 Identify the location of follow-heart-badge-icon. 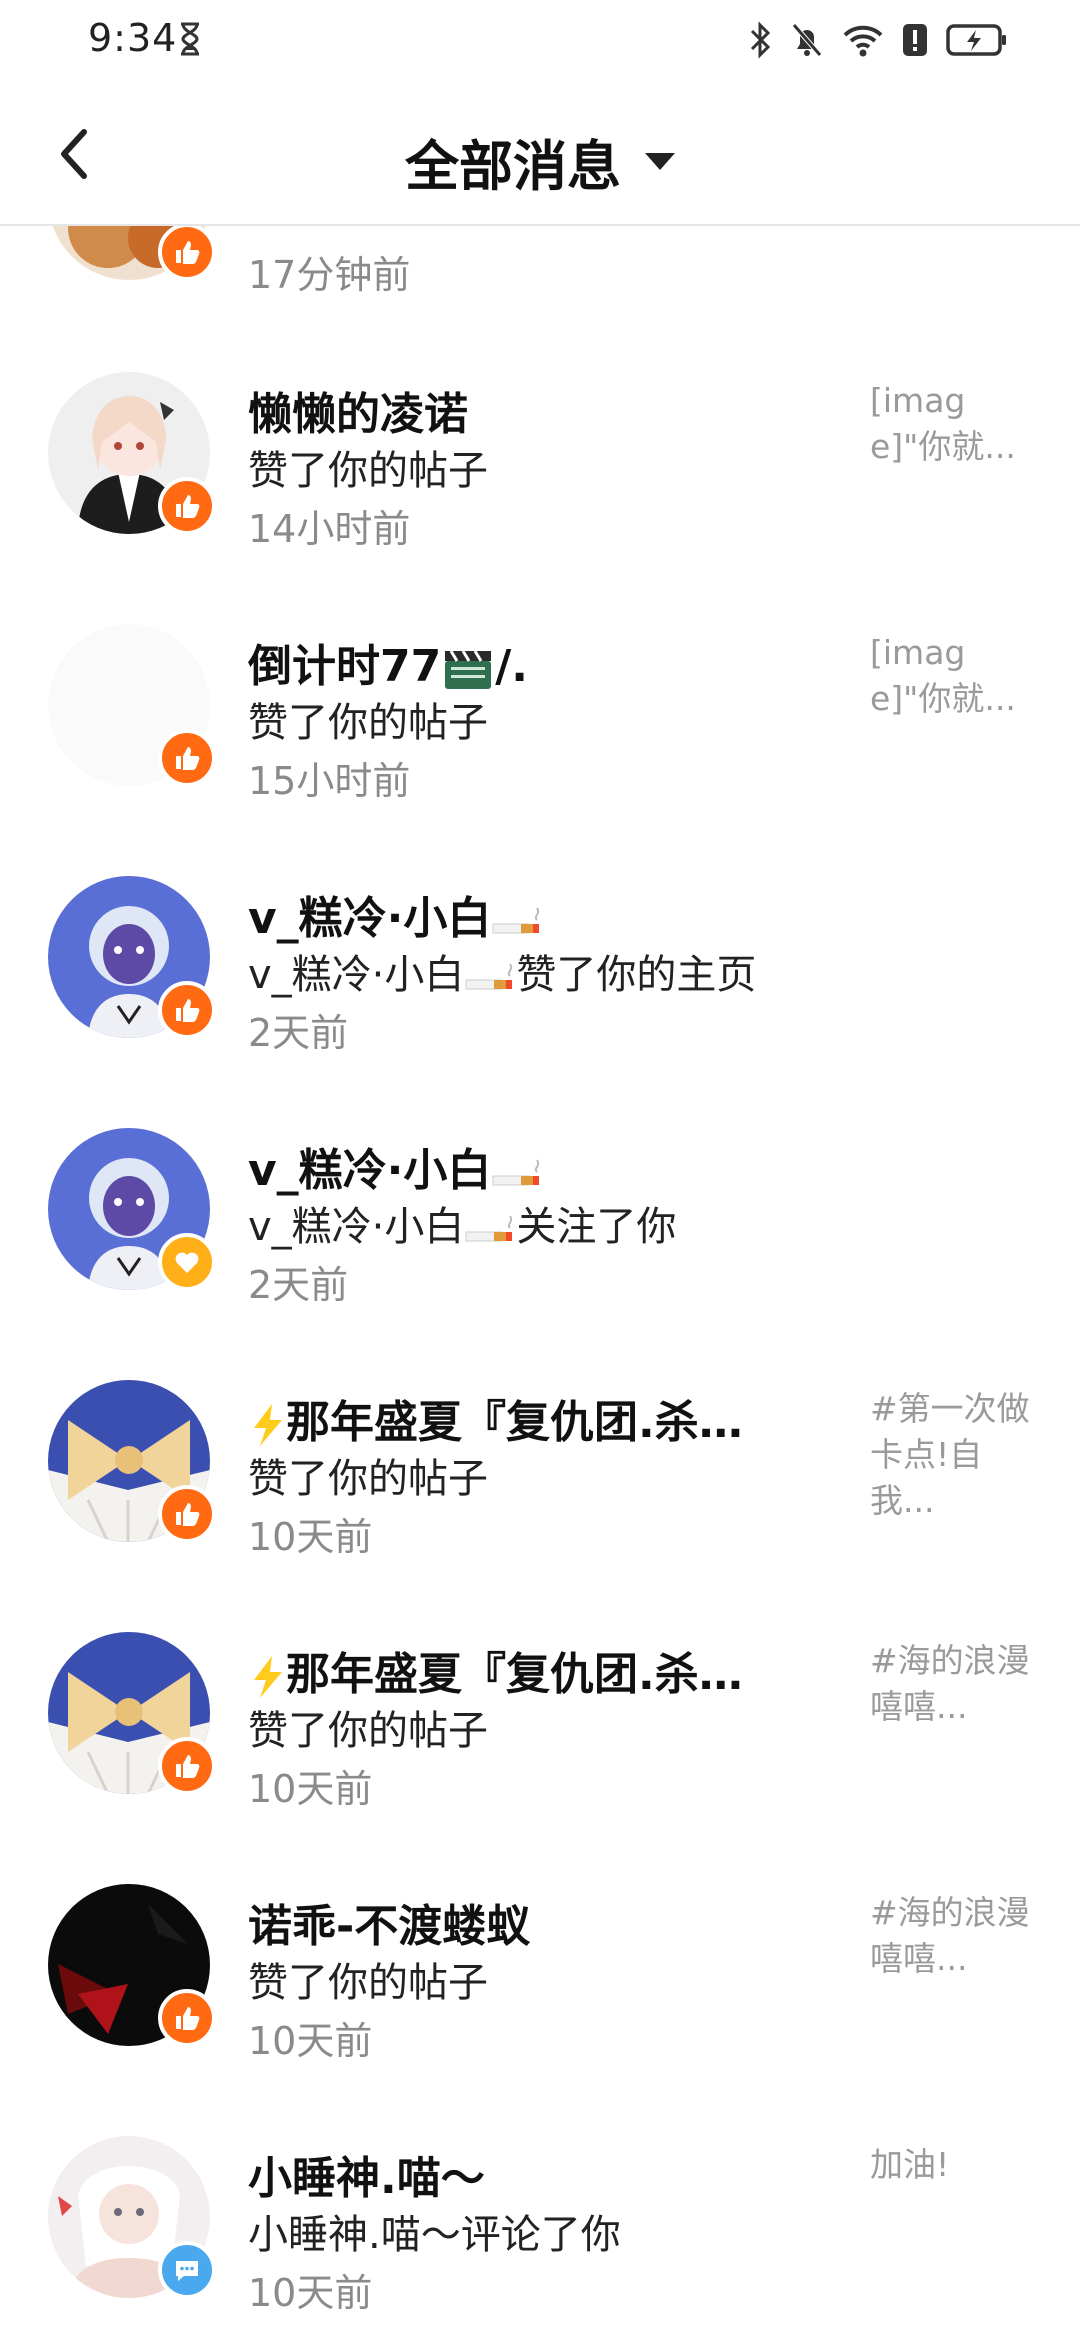
(187, 1262).